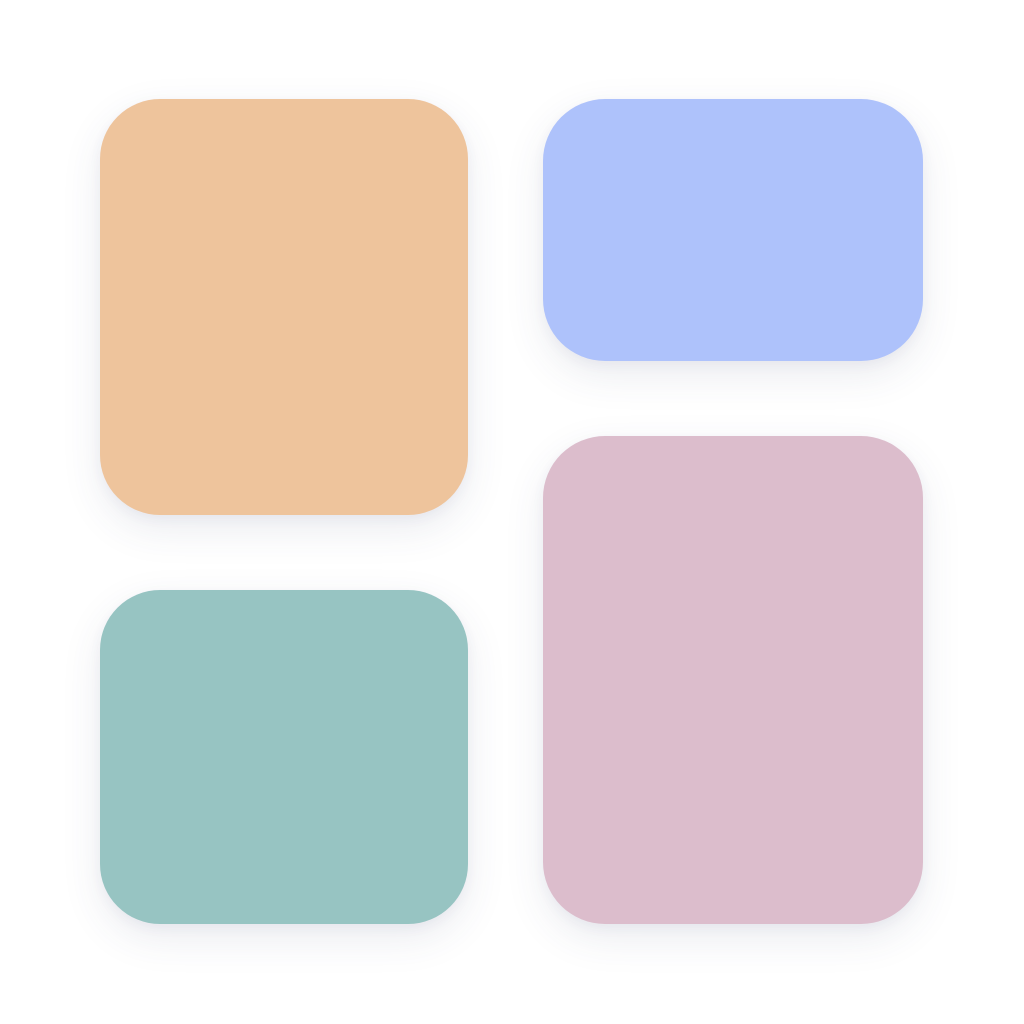 This screenshot has width=1024, height=1024. I want to click on tile-bottom-left, so click(284, 757).